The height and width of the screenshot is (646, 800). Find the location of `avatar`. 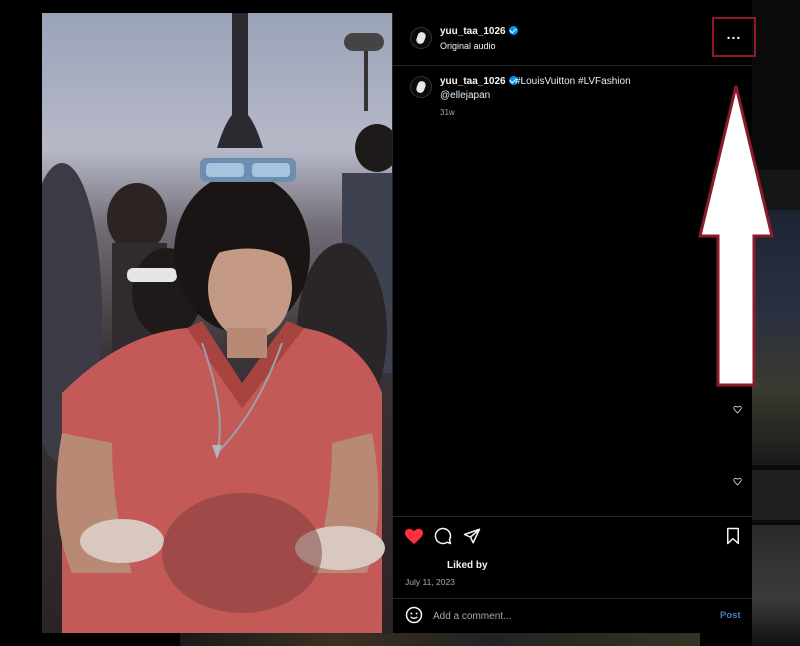

avatar is located at coordinates (421, 38).